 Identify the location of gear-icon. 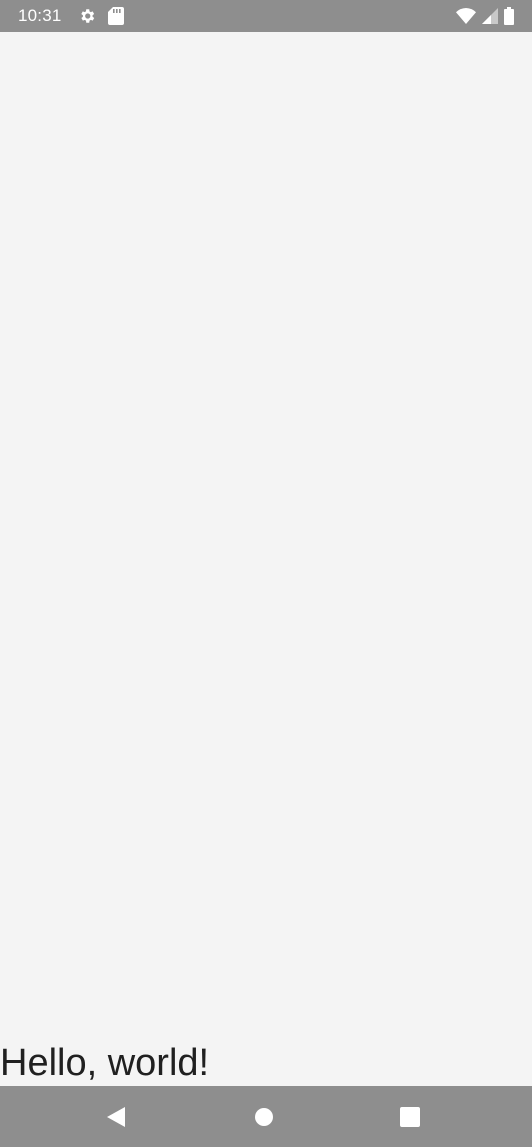
(87, 16).